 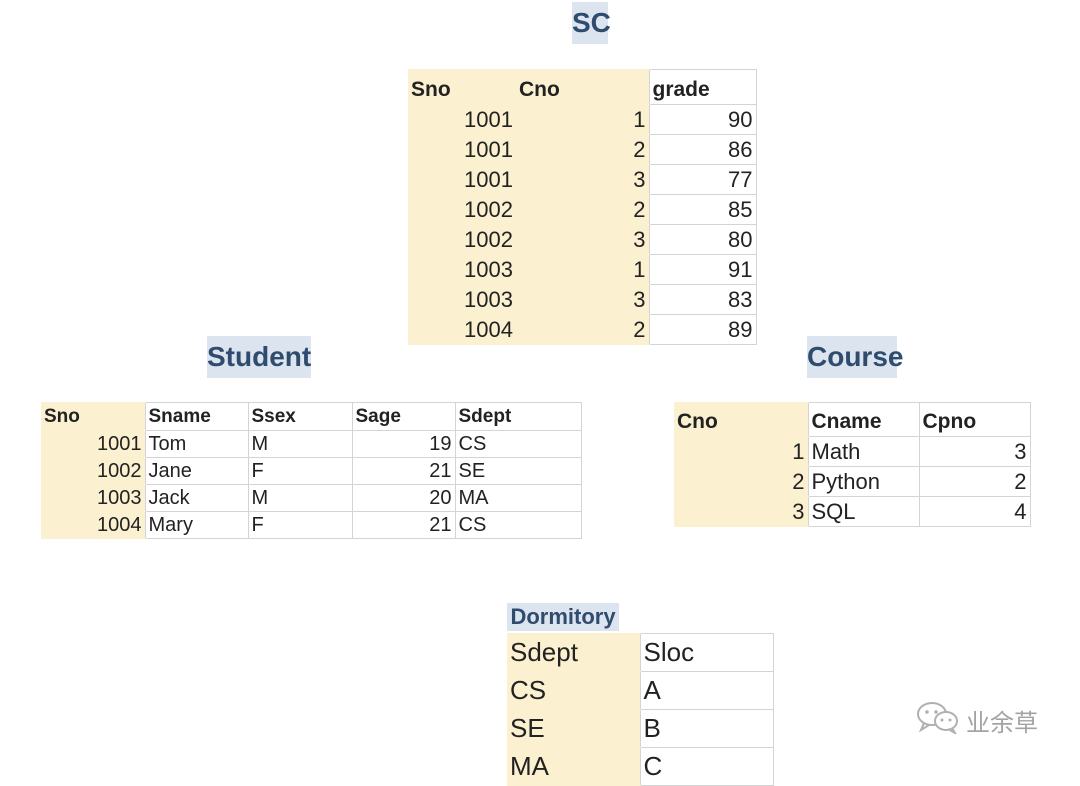 I want to click on column-header-sloc: Sloc, so click(x=706, y=652).